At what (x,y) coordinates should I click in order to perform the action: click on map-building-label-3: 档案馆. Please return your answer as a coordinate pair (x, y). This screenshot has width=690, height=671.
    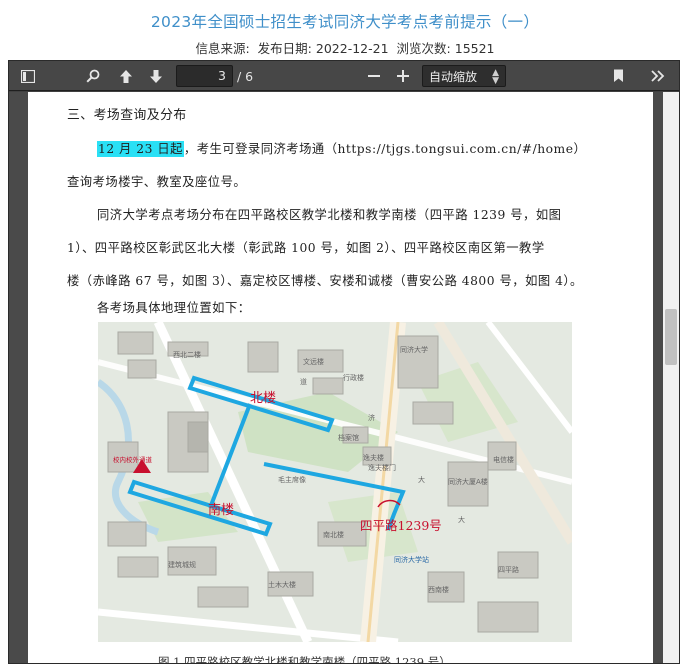
    Looking at the image, I should click on (348, 437).